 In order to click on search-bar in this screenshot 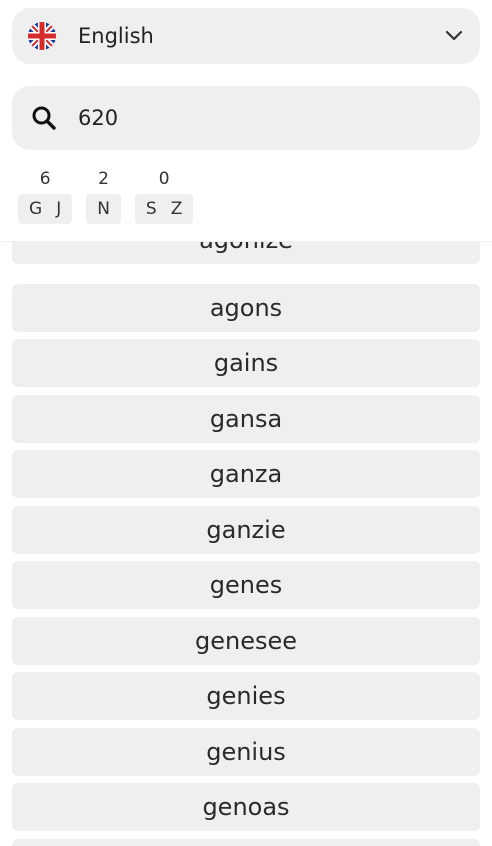, I will do `click(246, 118)`.